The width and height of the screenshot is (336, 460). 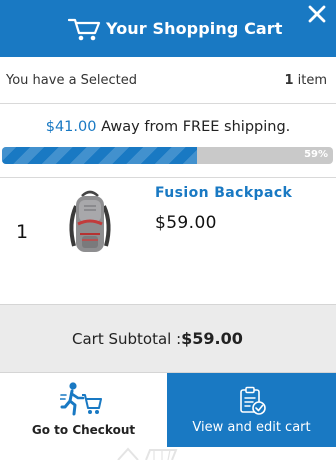 What do you see at coordinates (127, 339) in the screenshot?
I see `subtotal-label: Cart Subtotal :` at bounding box center [127, 339].